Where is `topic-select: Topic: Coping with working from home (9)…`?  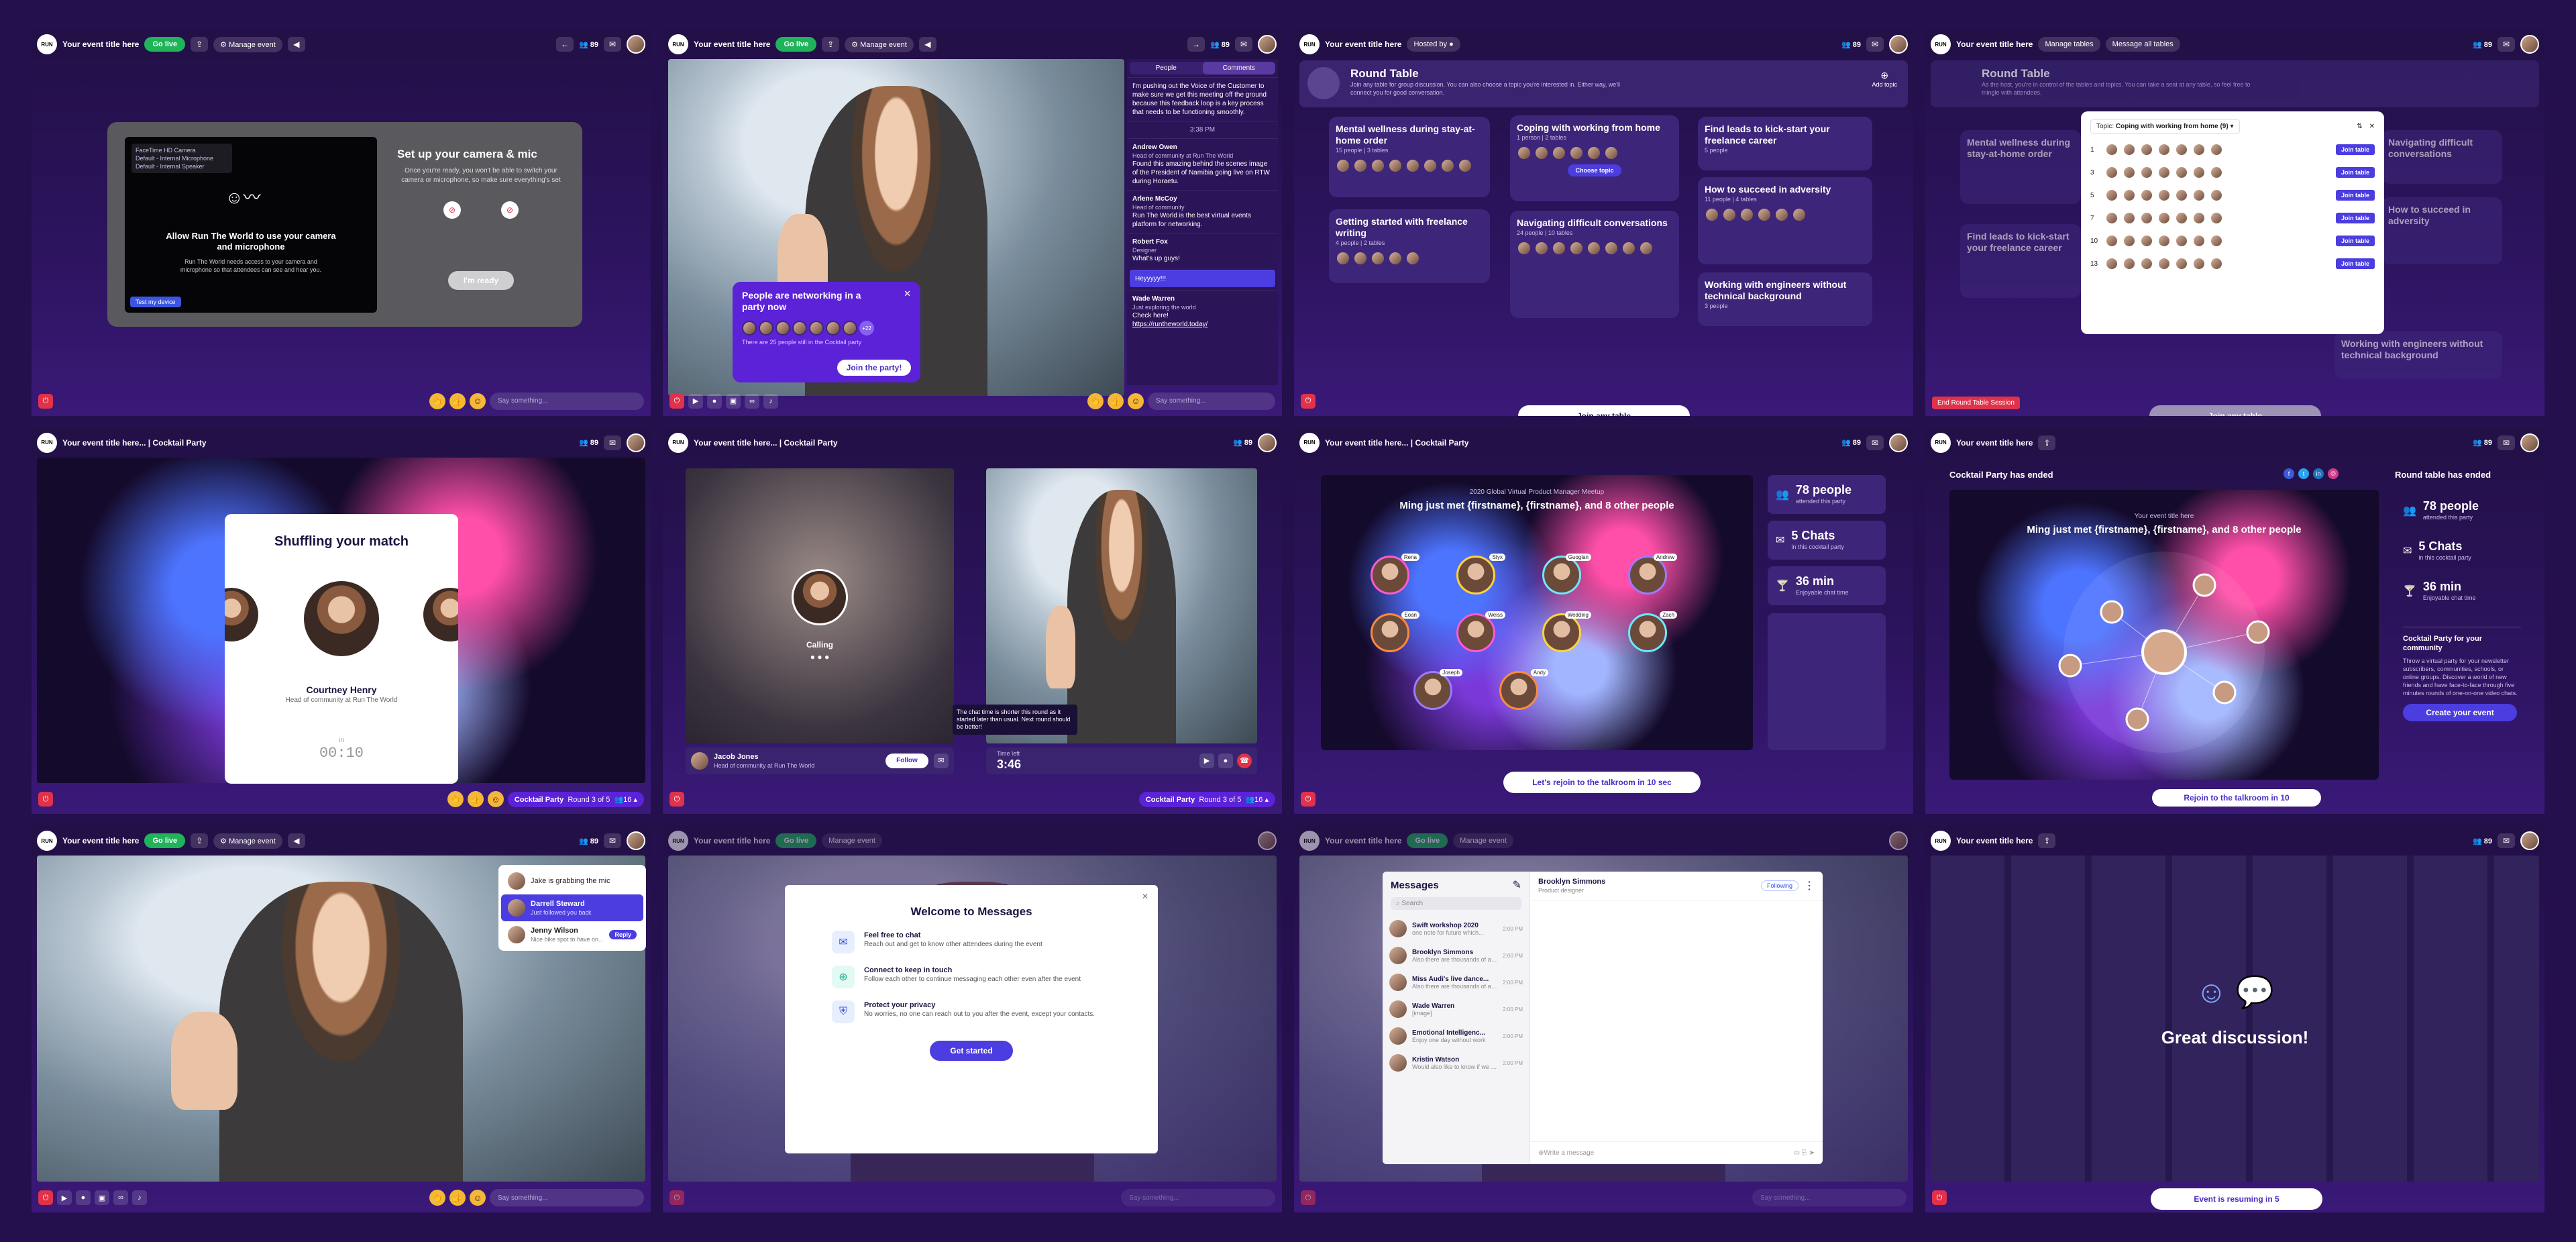 topic-select: Topic: Coping with working from home (9)… is located at coordinates (2165, 126).